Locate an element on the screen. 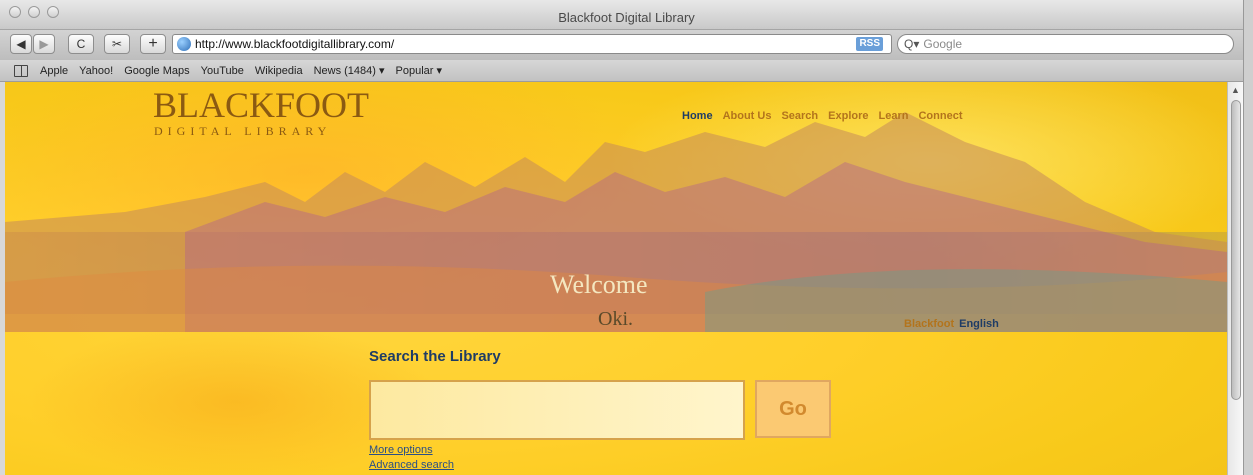 The image size is (1253, 475). more-options-link: More options is located at coordinates (401, 450).